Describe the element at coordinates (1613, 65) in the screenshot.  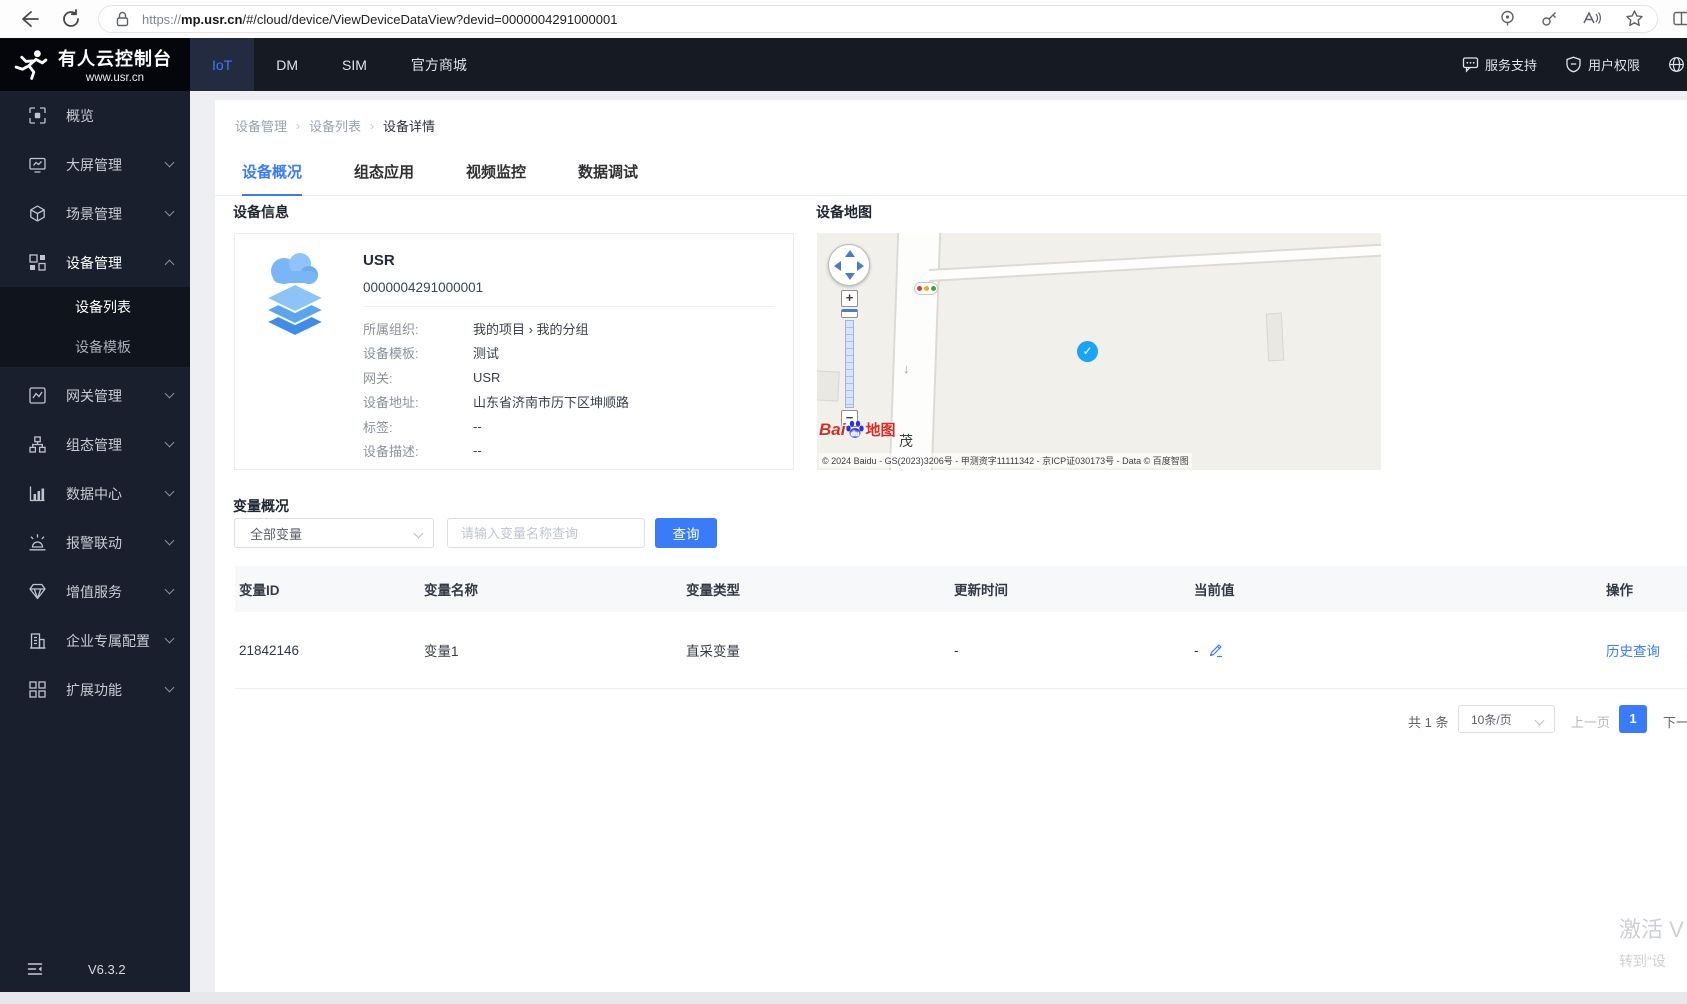
I see `user-permission-label: 用户权限` at that location.